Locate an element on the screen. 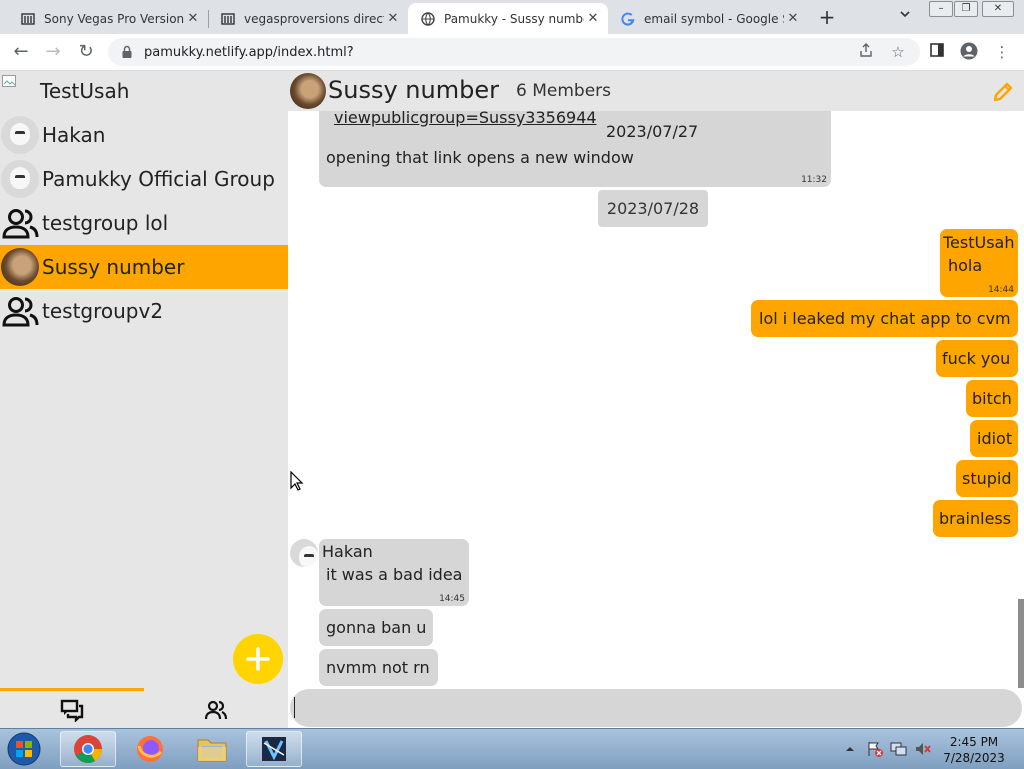  current-user-header: TestUsah is located at coordinates (144, 91).